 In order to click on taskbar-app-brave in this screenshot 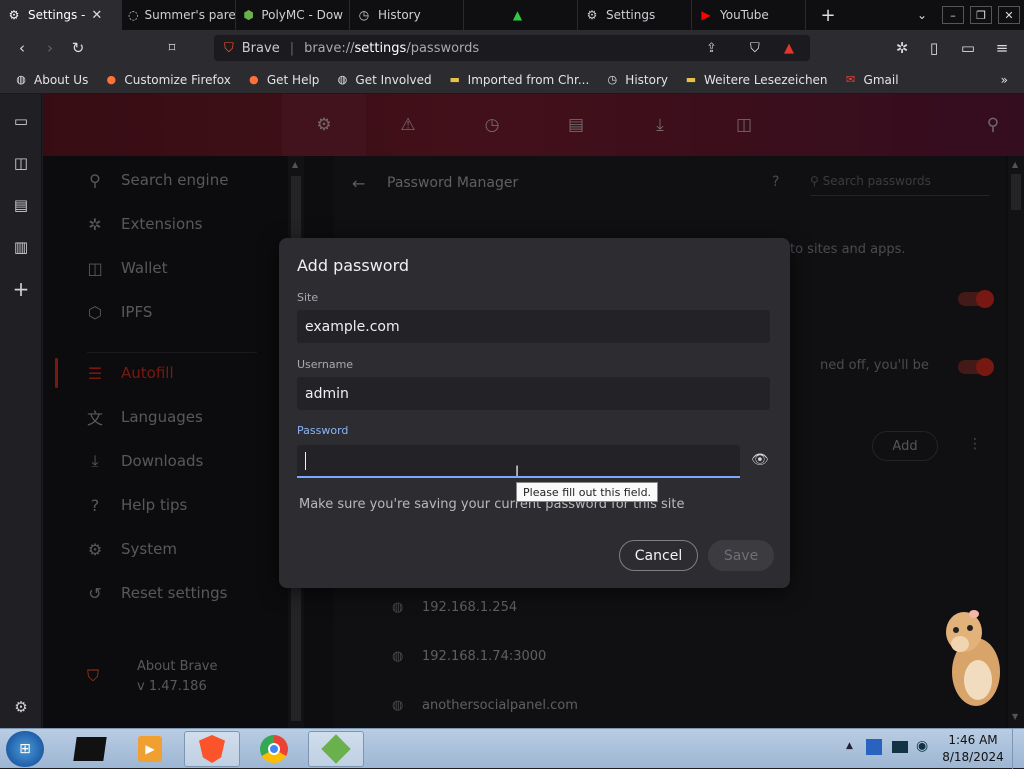, I will do `click(212, 749)`.